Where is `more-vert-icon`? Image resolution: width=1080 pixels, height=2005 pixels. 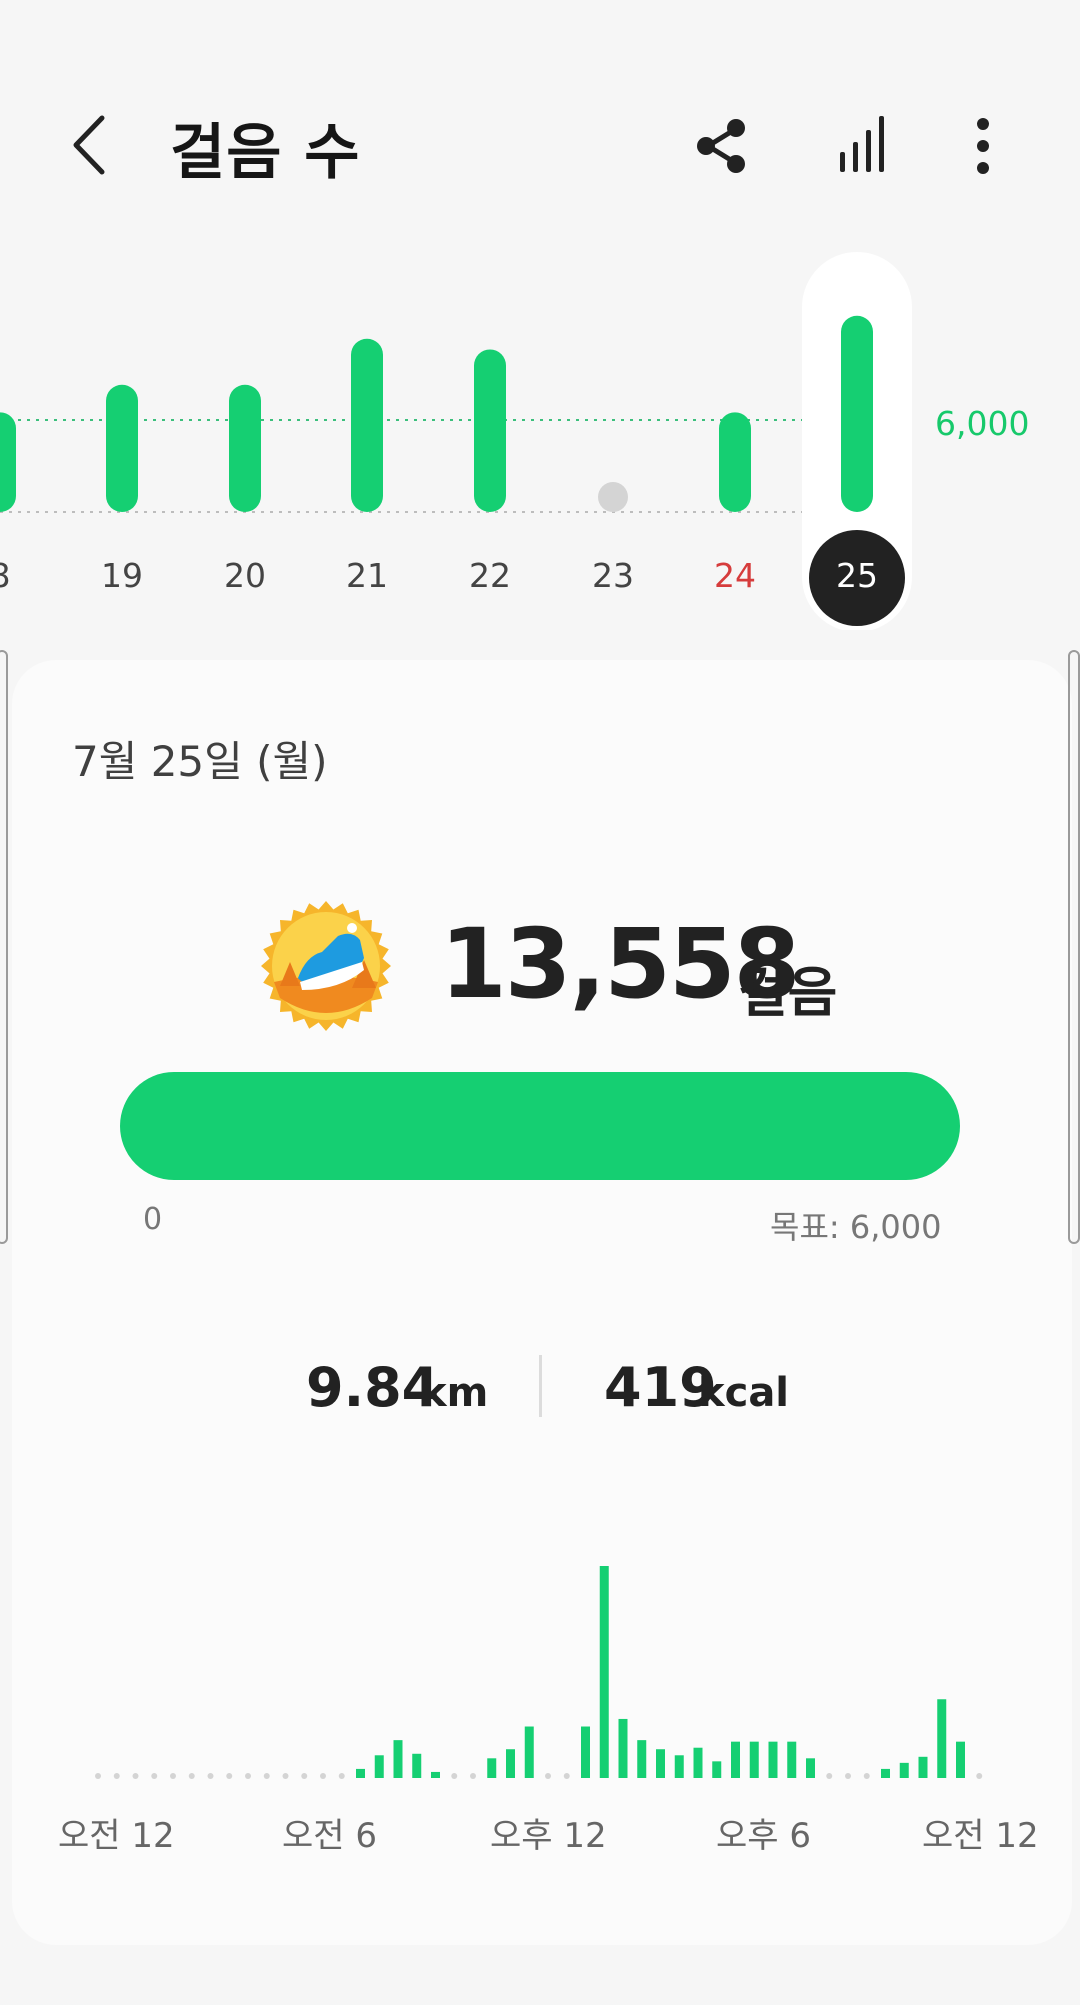
more-vert-icon is located at coordinates (983, 146).